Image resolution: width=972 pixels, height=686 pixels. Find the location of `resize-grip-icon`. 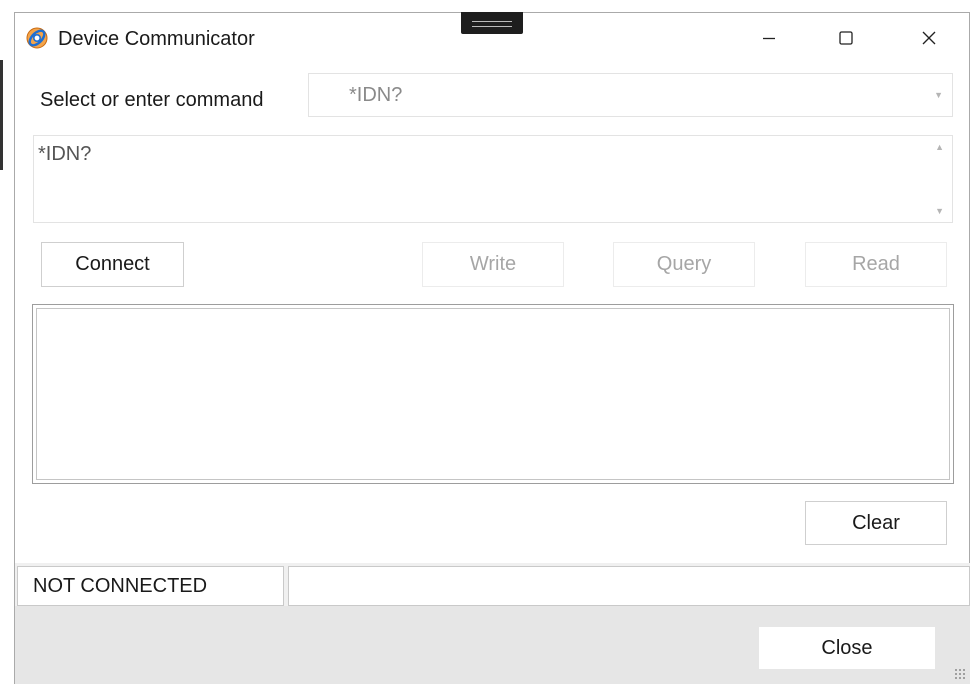

resize-grip-icon is located at coordinates (960, 674).